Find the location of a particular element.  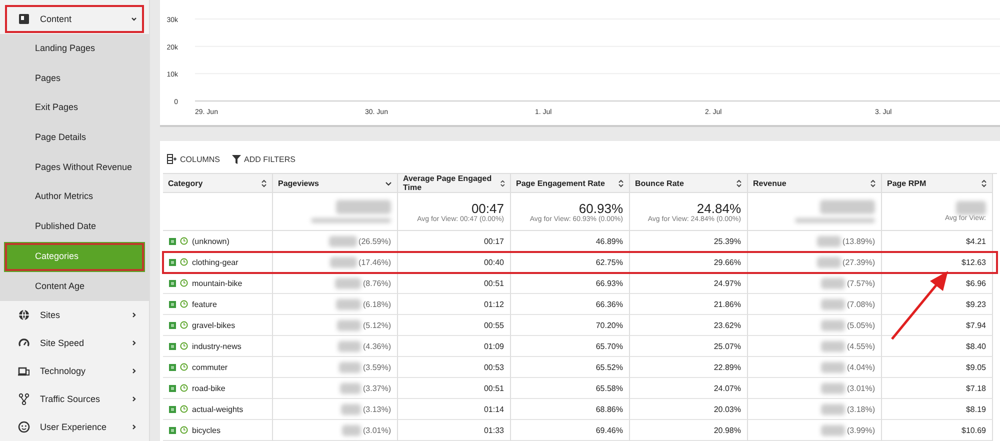

sidebar-section: Content is located at coordinates (74, 19).